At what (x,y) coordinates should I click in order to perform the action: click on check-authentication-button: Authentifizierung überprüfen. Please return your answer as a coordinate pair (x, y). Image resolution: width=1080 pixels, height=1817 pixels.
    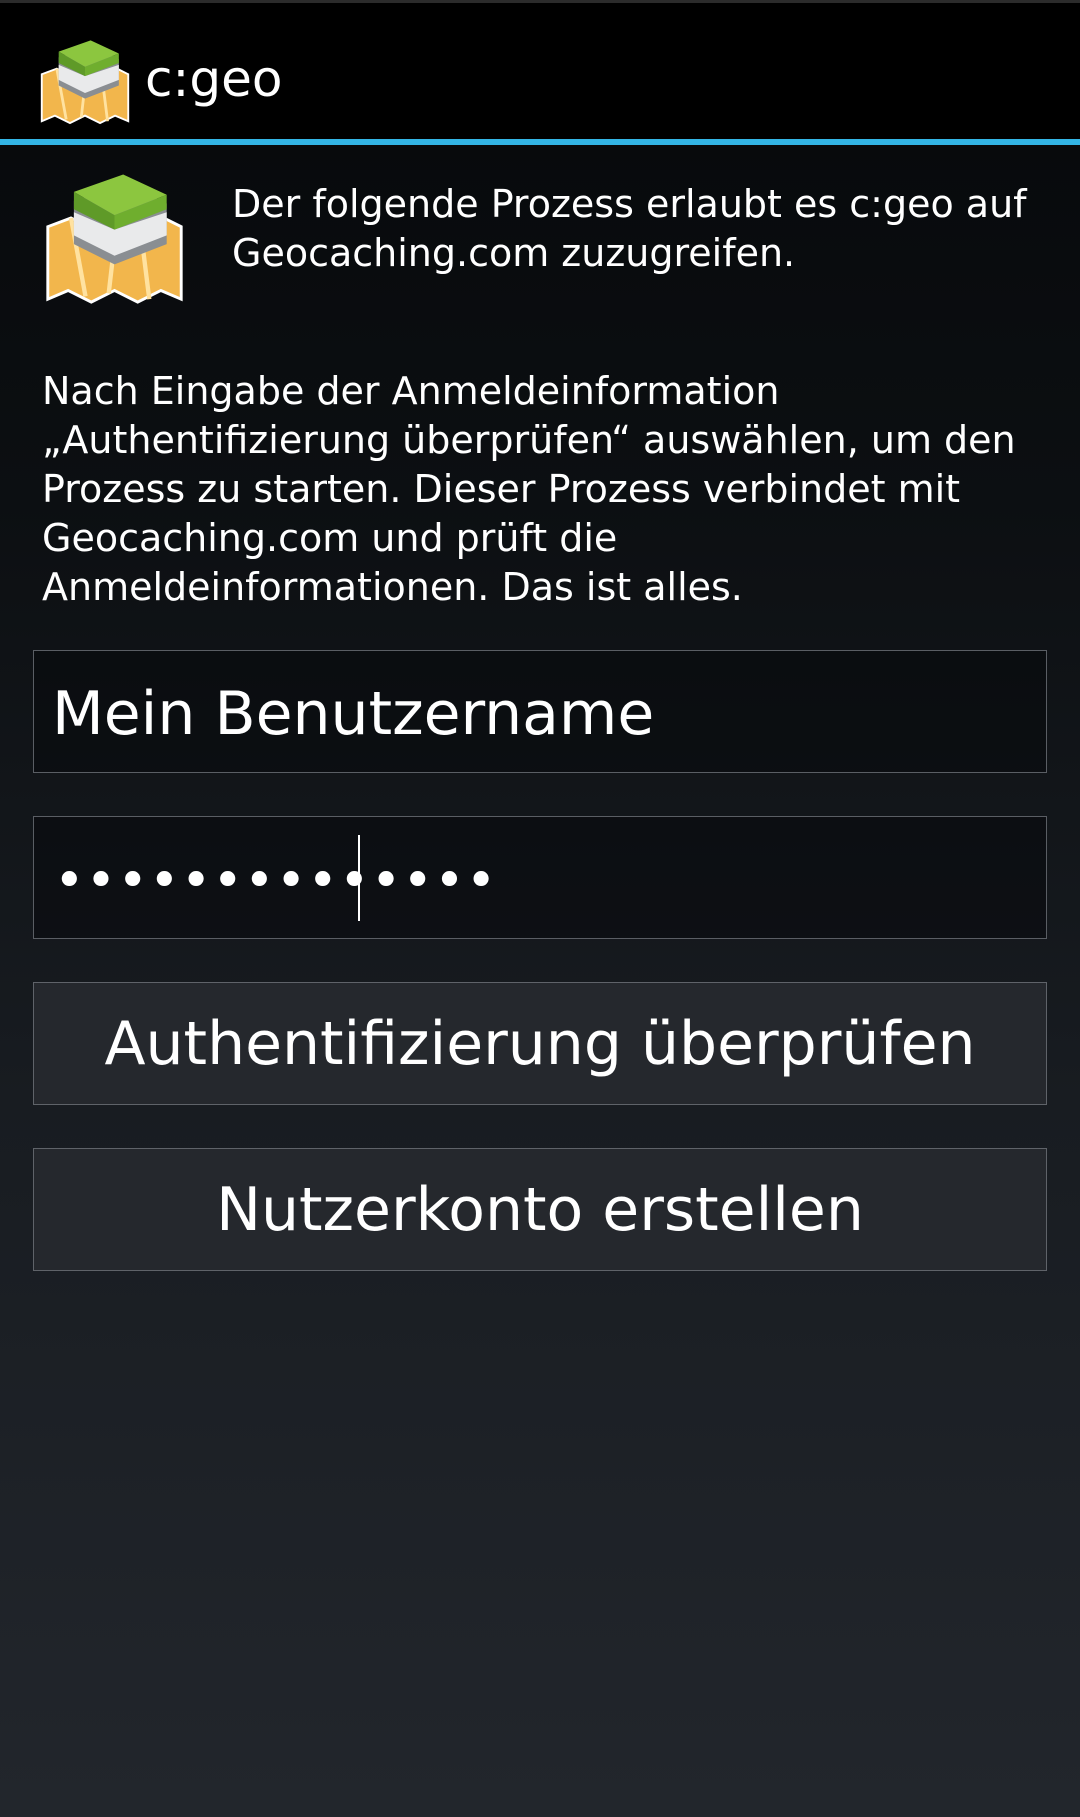
    Looking at the image, I should click on (540, 1043).